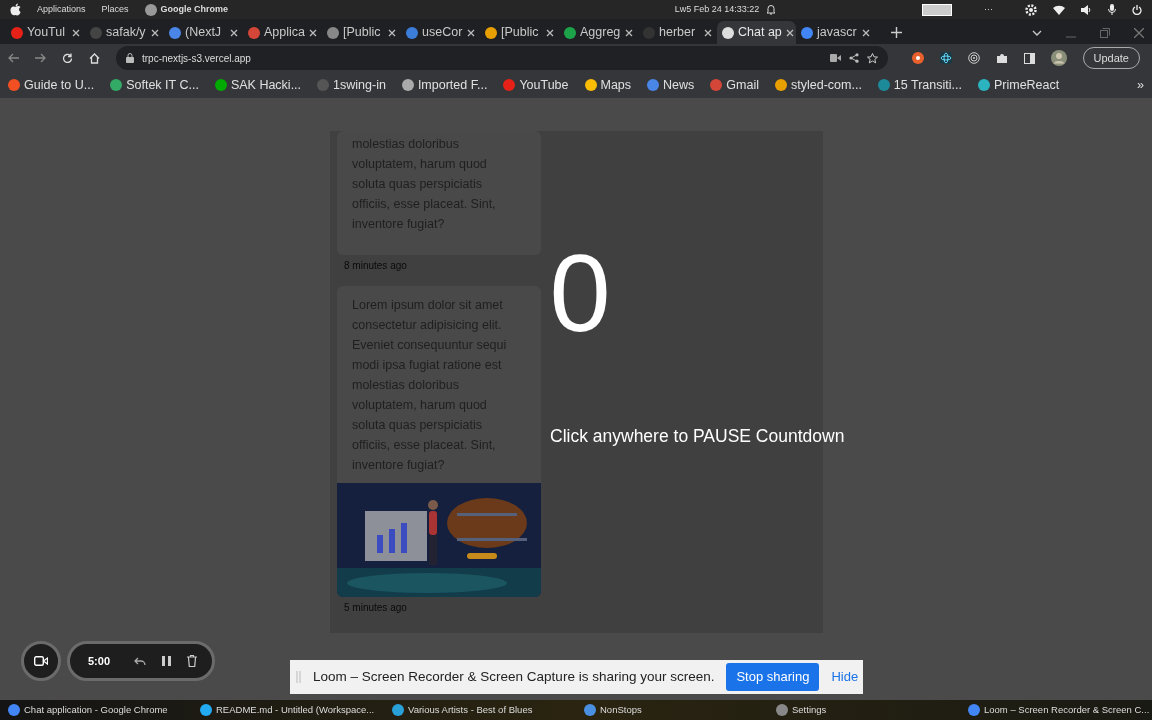 Image resolution: width=1152 pixels, height=720 pixels. Describe the element at coordinates (1059, 9) in the screenshot. I see `wifi-icon` at that location.